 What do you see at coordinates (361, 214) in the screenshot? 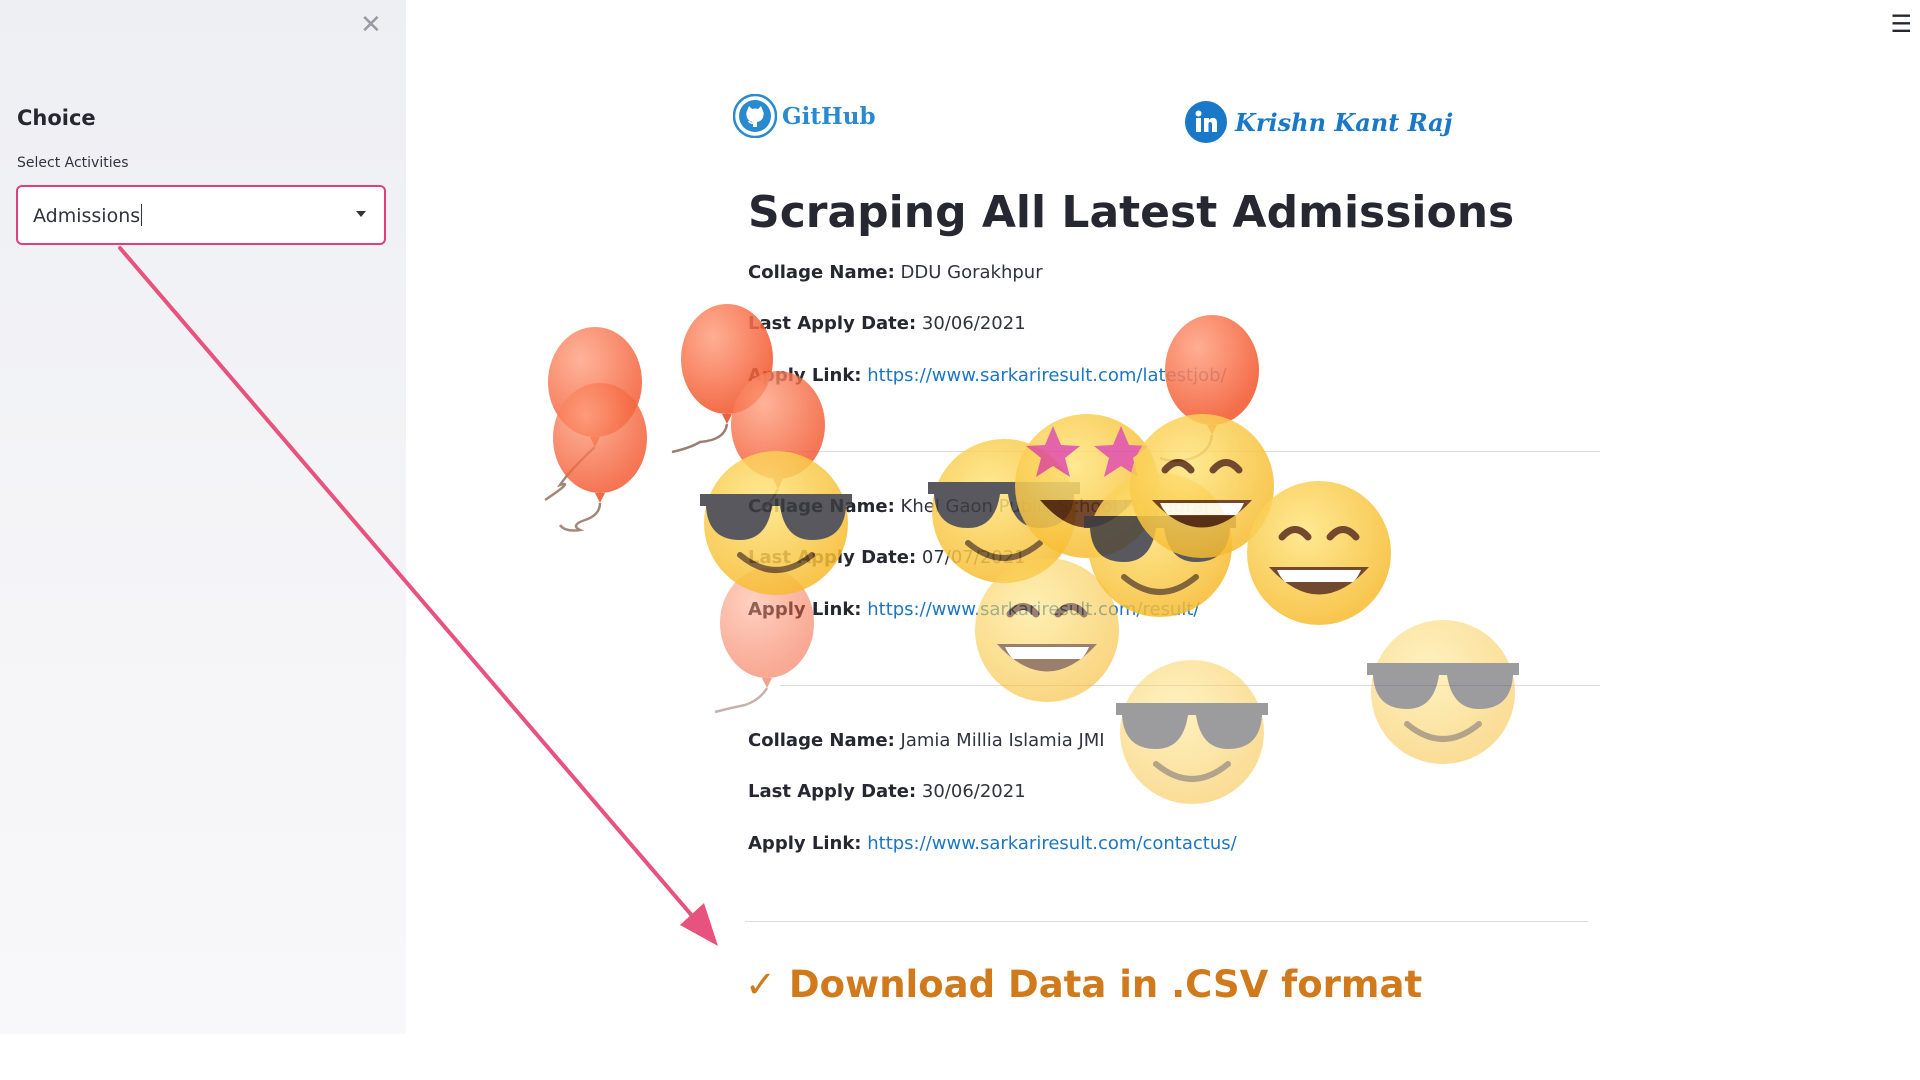
I see `chevron-down-icon` at bounding box center [361, 214].